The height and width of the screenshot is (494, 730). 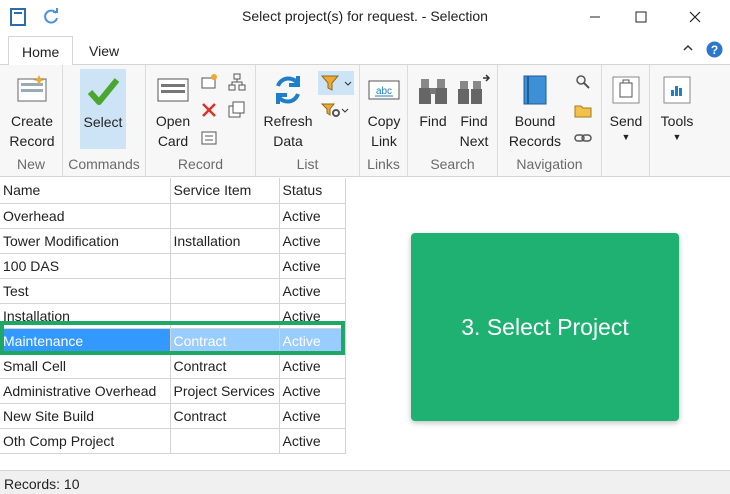 I want to click on link-icon: abc, so click(x=384, y=90).